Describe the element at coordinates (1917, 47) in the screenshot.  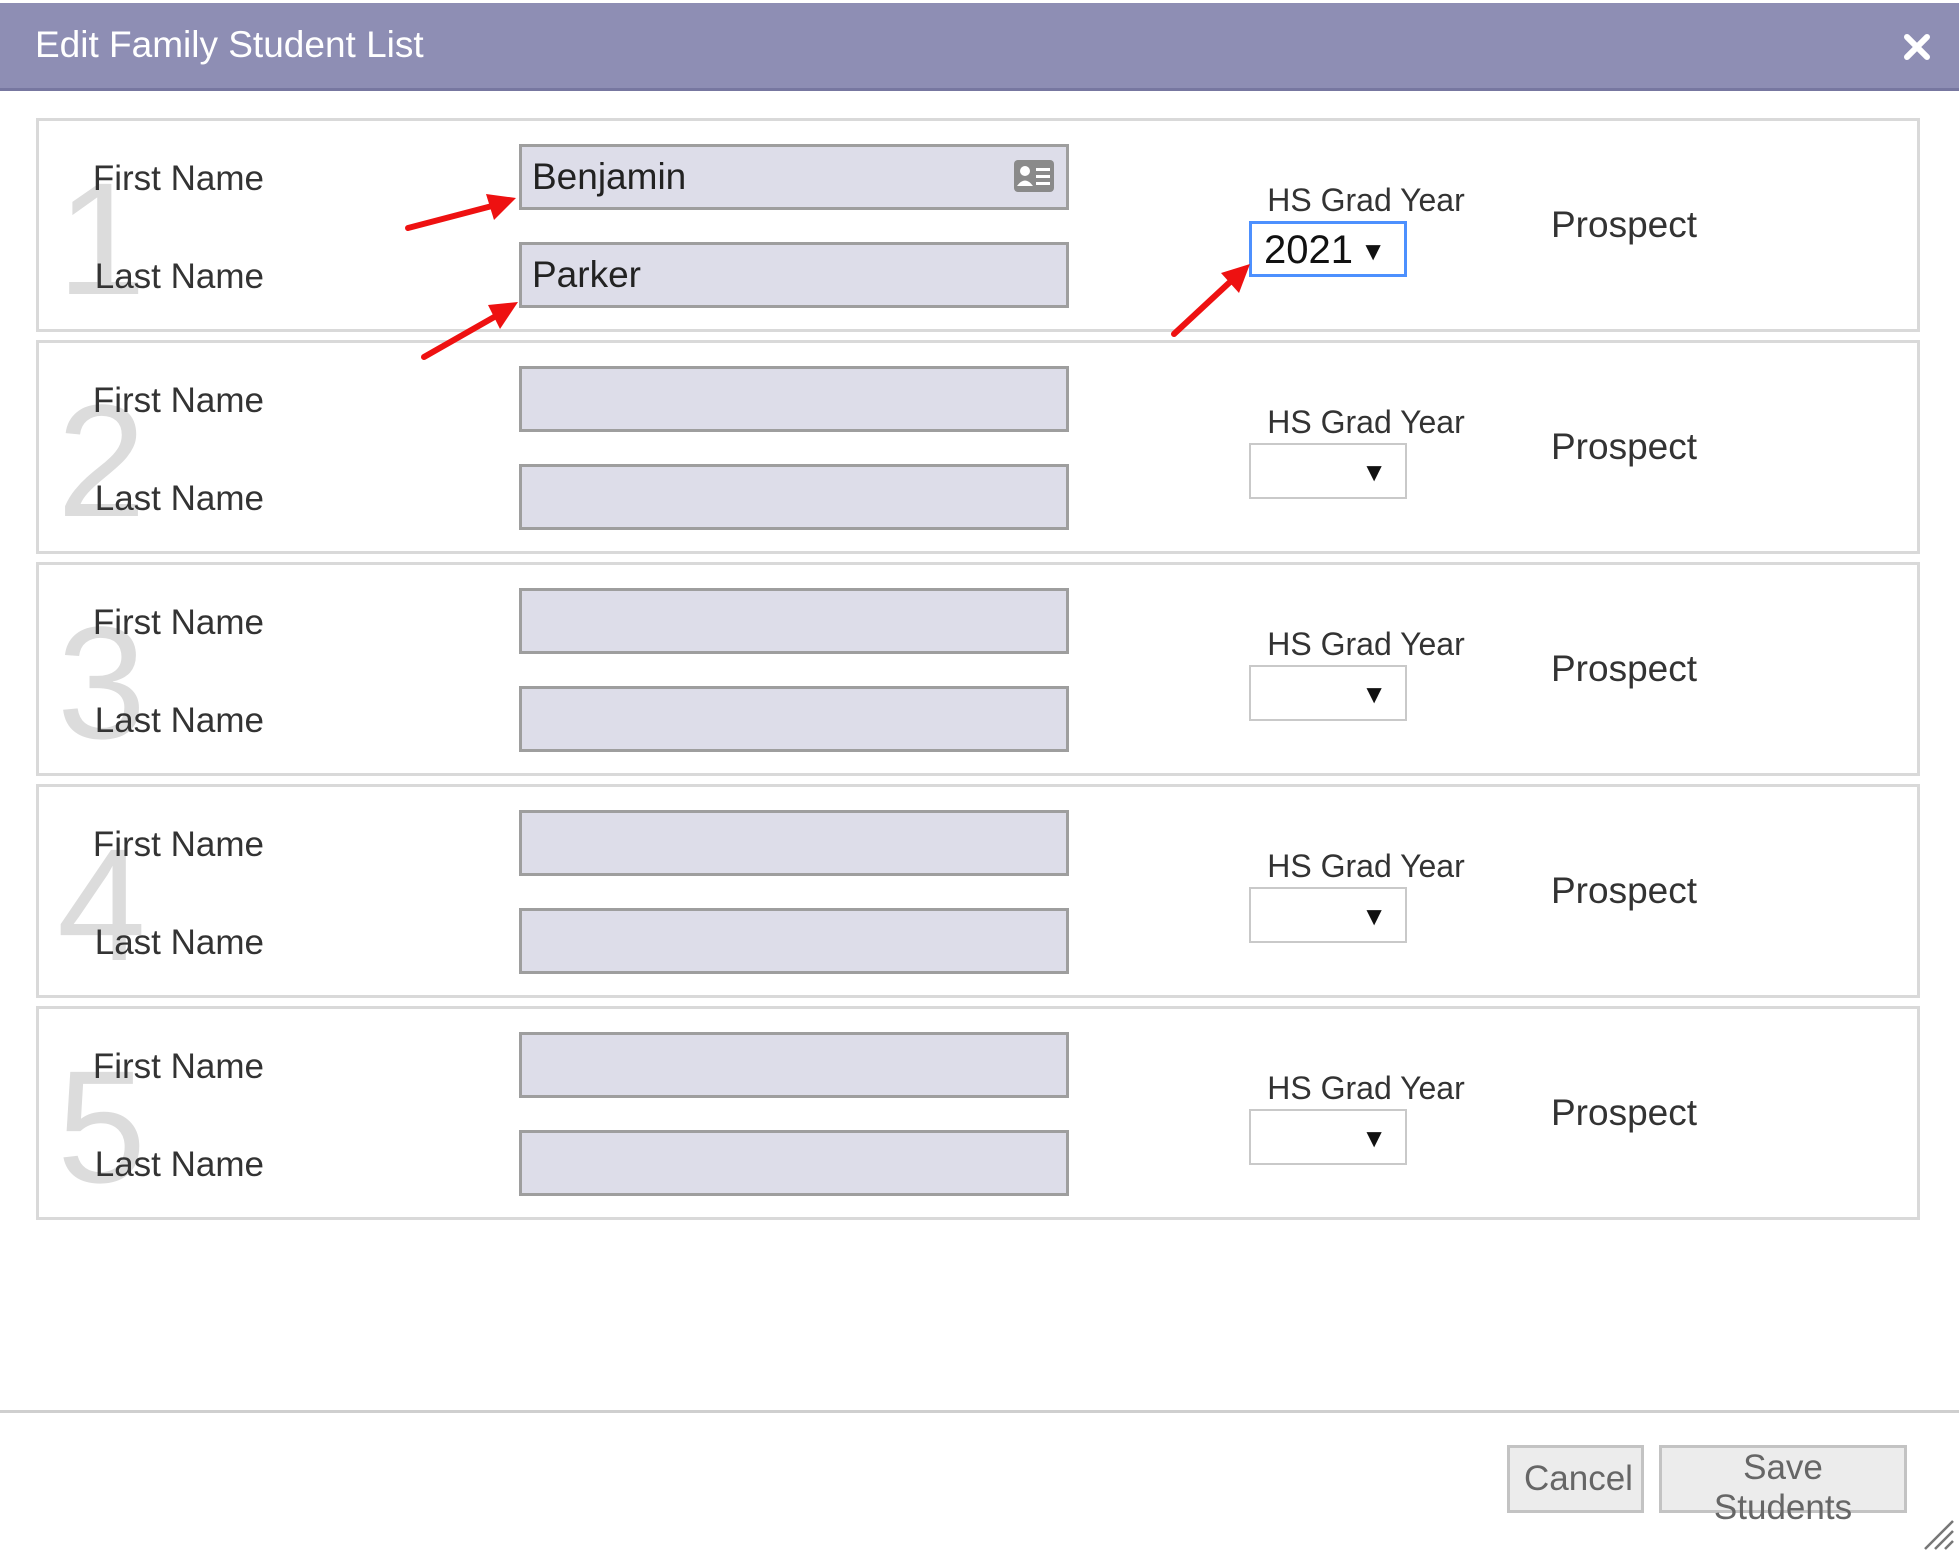
I see `close-icon` at that location.